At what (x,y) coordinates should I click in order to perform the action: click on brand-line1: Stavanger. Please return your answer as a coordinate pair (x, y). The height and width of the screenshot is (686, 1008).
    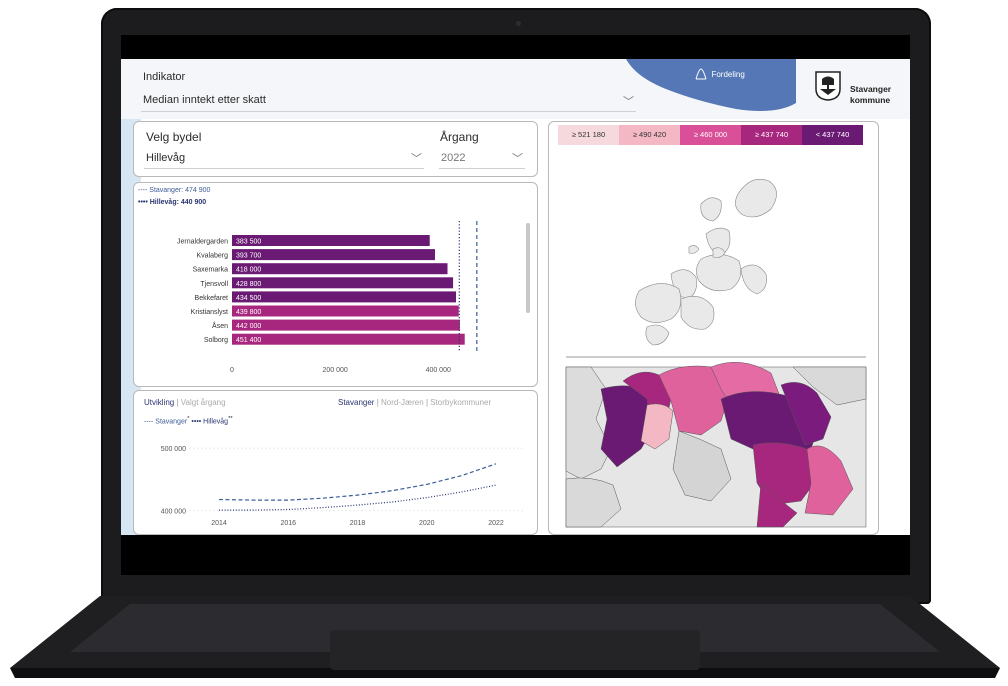
    Looking at the image, I should click on (871, 89).